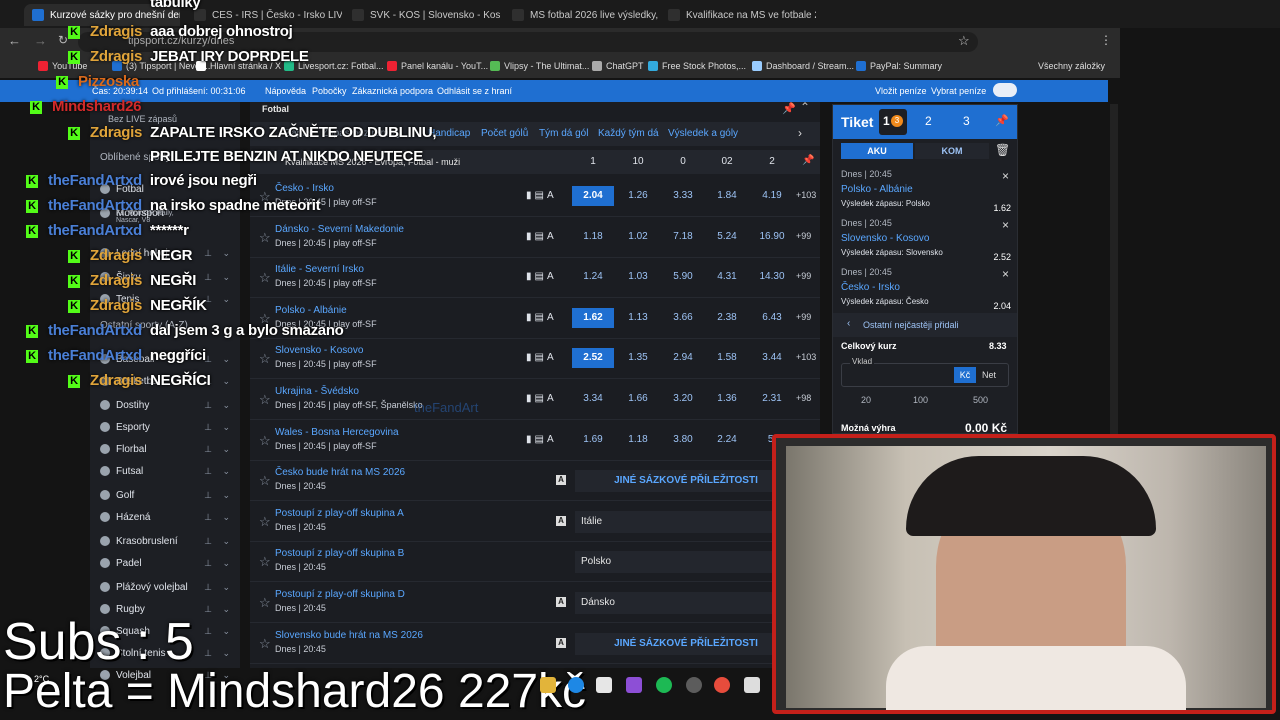 The image size is (1280, 720). I want to click on market-tab: Výsledek a góly, so click(703, 133).